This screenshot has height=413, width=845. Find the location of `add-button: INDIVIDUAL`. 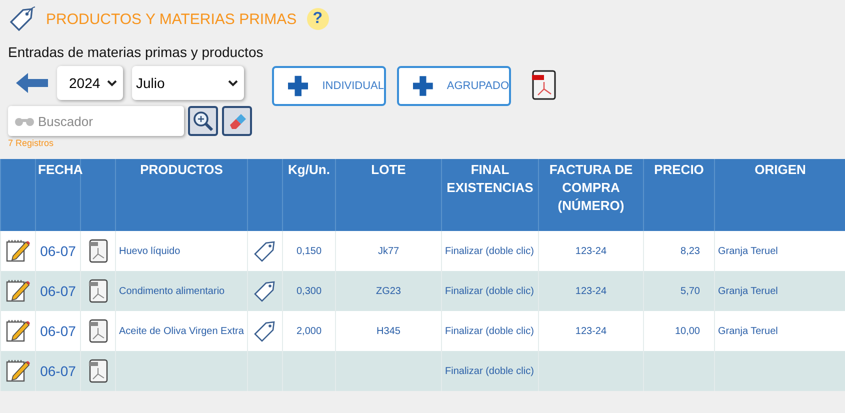

add-button: INDIVIDUAL is located at coordinates (329, 86).